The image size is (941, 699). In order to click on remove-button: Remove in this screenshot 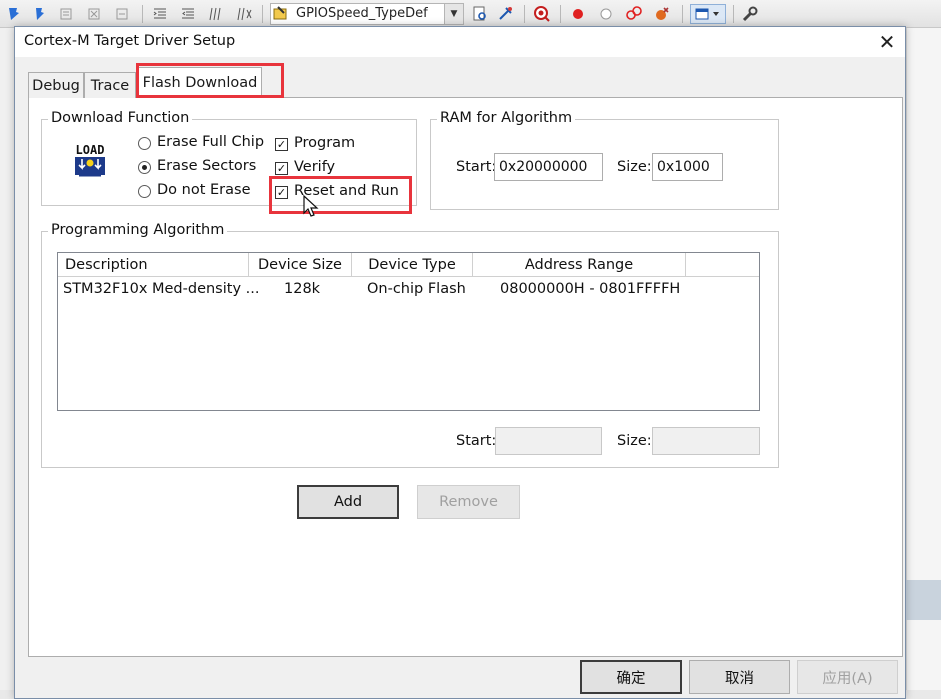, I will do `click(468, 502)`.